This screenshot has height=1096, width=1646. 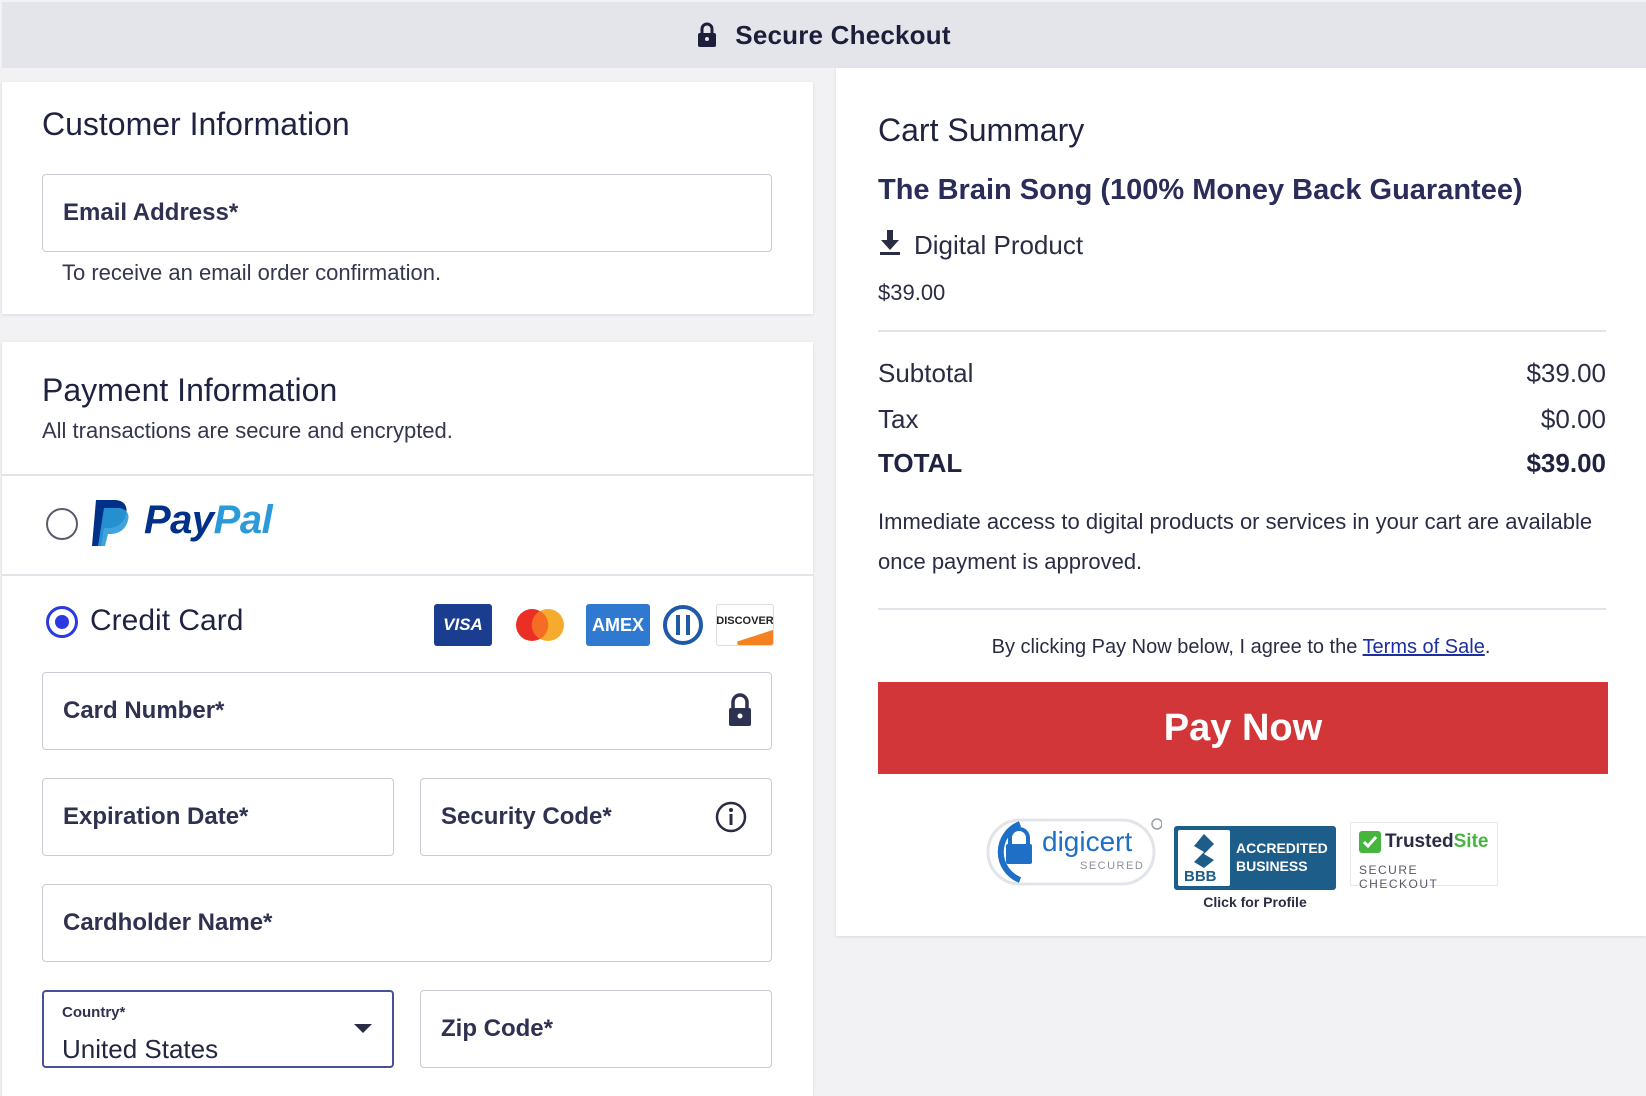 I want to click on country-label: Country*, so click(x=94, y=1012).